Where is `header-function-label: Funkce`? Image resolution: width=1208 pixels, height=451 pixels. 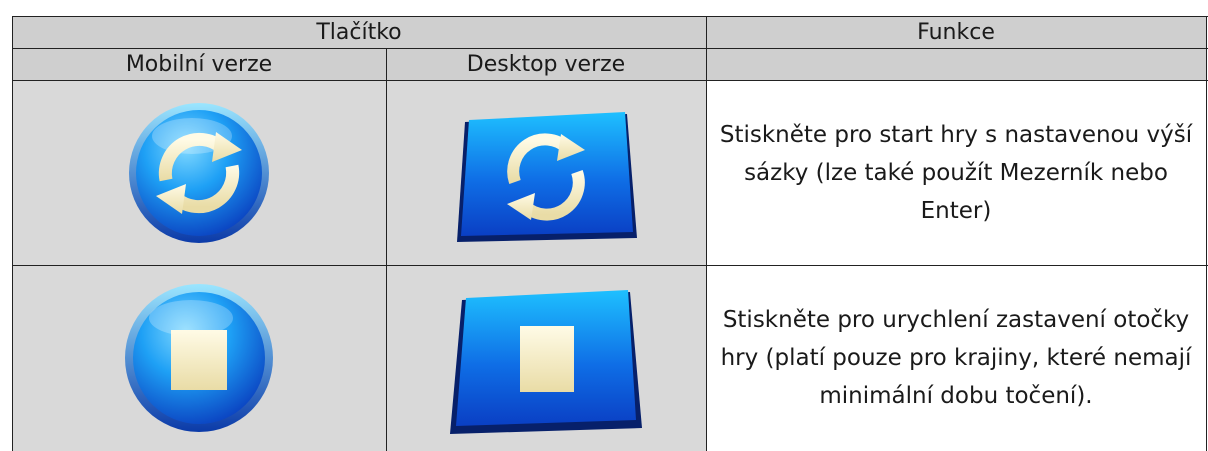 header-function-label: Funkce is located at coordinates (956, 32).